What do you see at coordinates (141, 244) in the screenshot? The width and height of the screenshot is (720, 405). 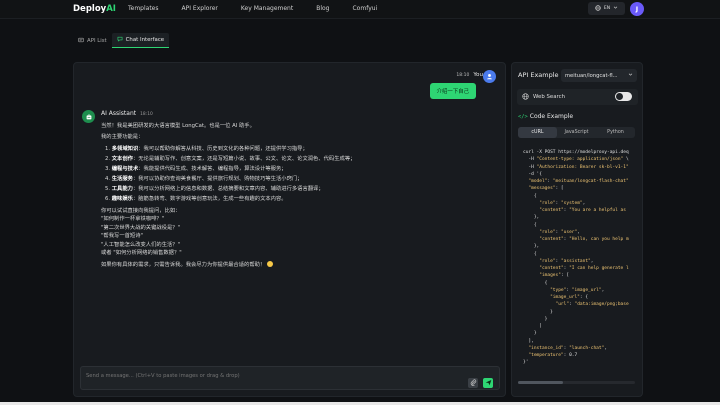 I see `example-question: "人工智能怎么改变人们的生活？"` at bounding box center [141, 244].